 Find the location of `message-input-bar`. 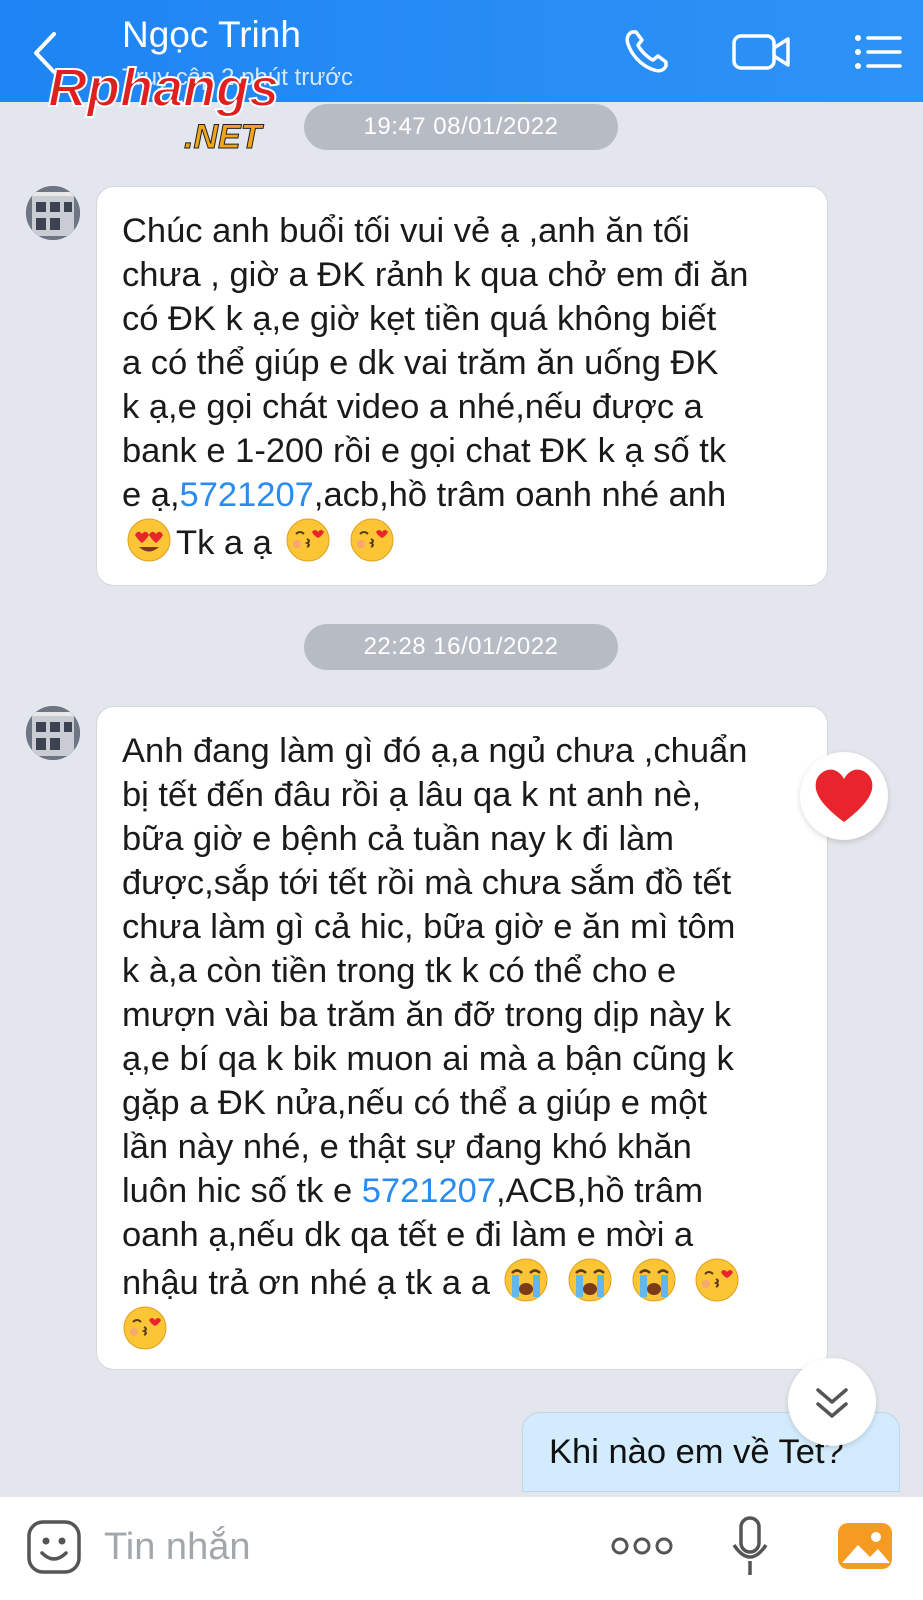

message-input-bar is located at coordinates (461, 1548).